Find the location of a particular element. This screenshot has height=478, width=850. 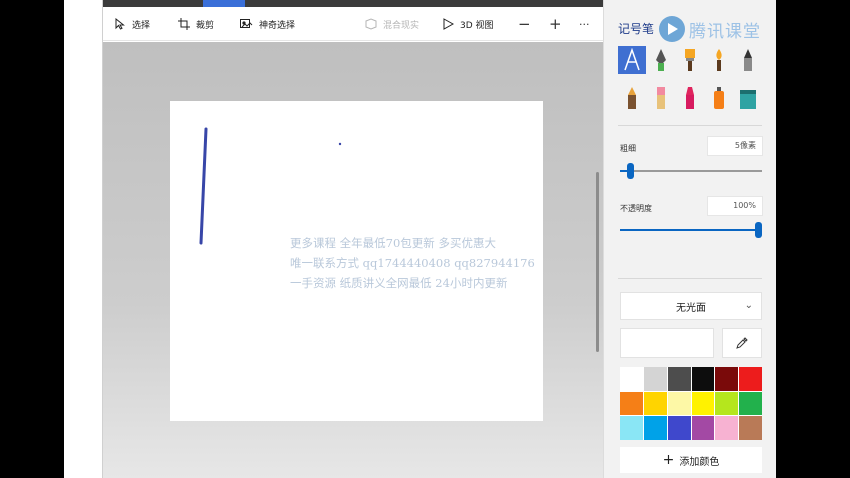

current-color-preview is located at coordinates (667, 343).